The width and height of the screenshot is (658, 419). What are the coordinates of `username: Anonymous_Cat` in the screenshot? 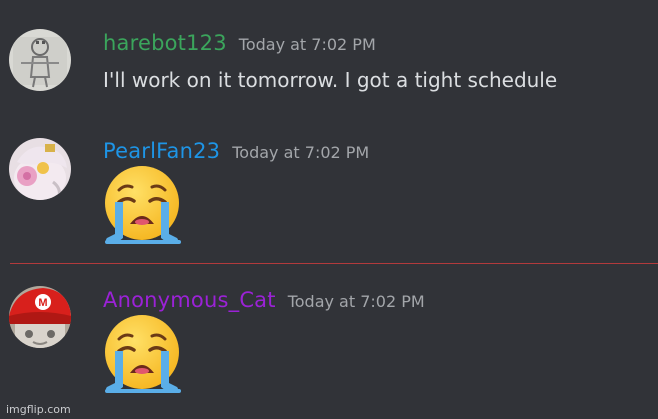 It's located at (189, 300).